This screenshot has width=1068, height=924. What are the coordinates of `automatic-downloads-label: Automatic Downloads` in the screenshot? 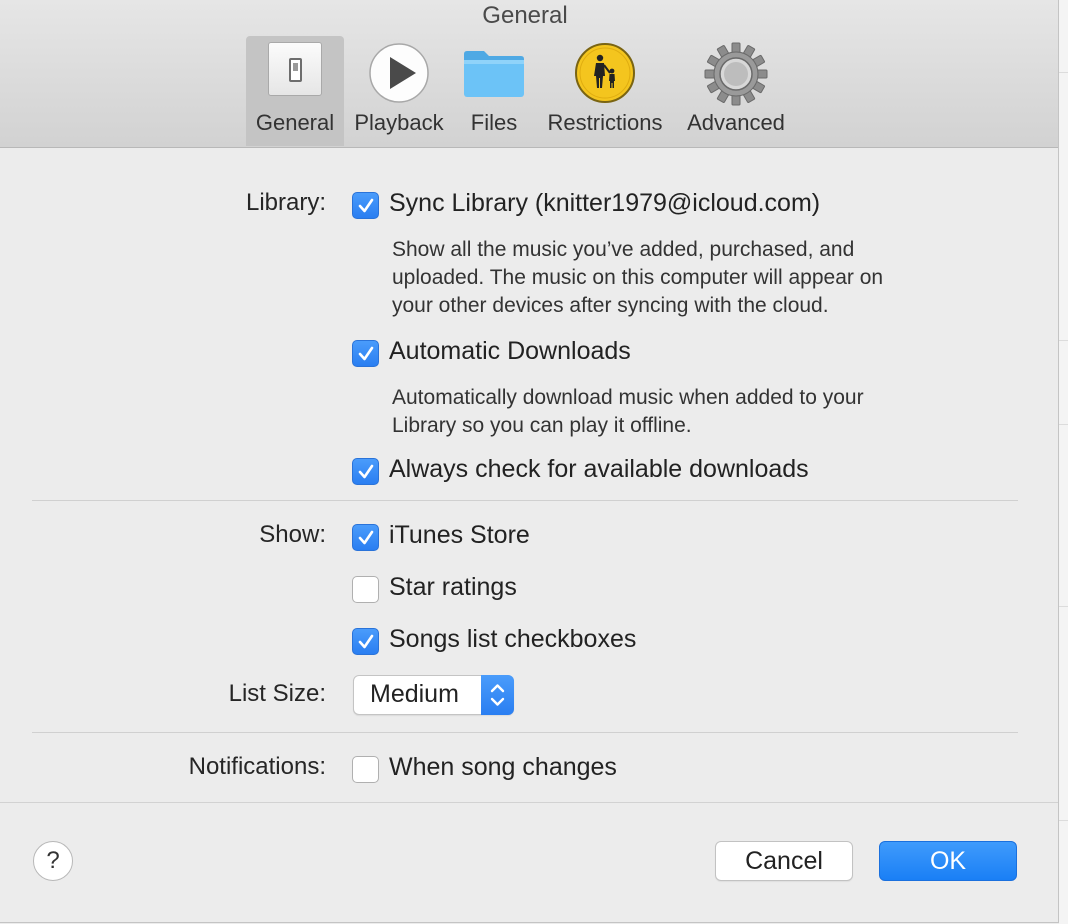 It's located at (510, 351).